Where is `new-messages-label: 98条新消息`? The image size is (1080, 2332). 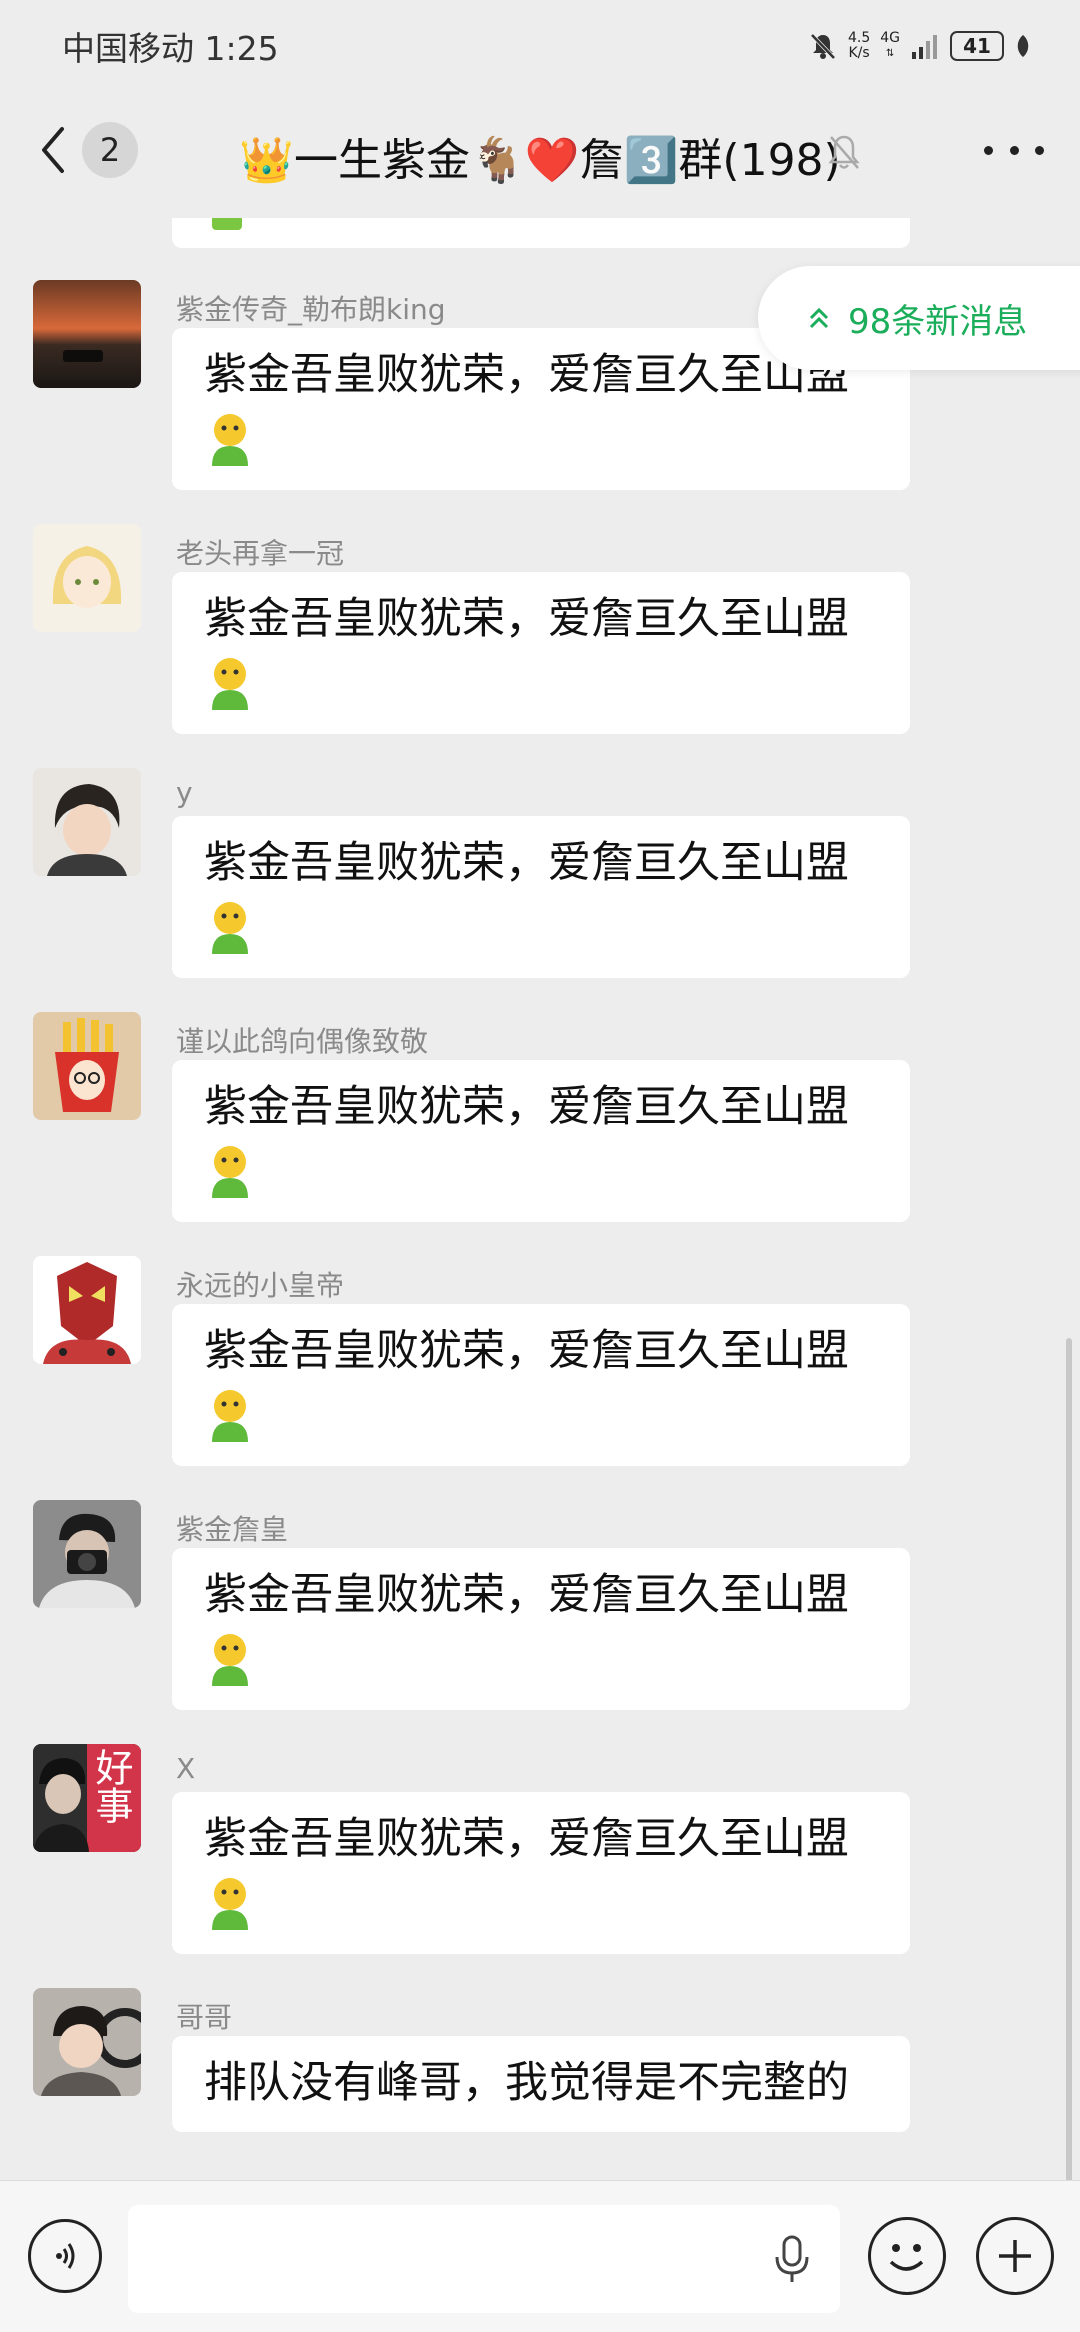 new-messages-label: 98条新消息 is located at coordinates (938, 321).